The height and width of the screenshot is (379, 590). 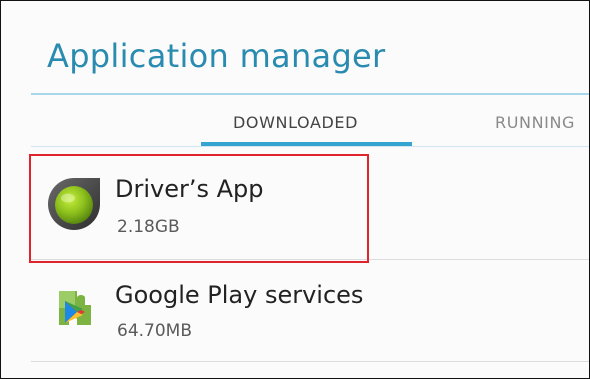 I want to click on page-title: Application manager, so click(x=216, y=56).